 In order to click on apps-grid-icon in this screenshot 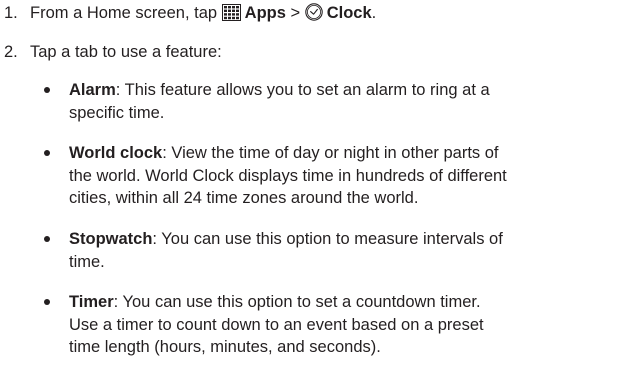, I will do `click(231, 15)`.